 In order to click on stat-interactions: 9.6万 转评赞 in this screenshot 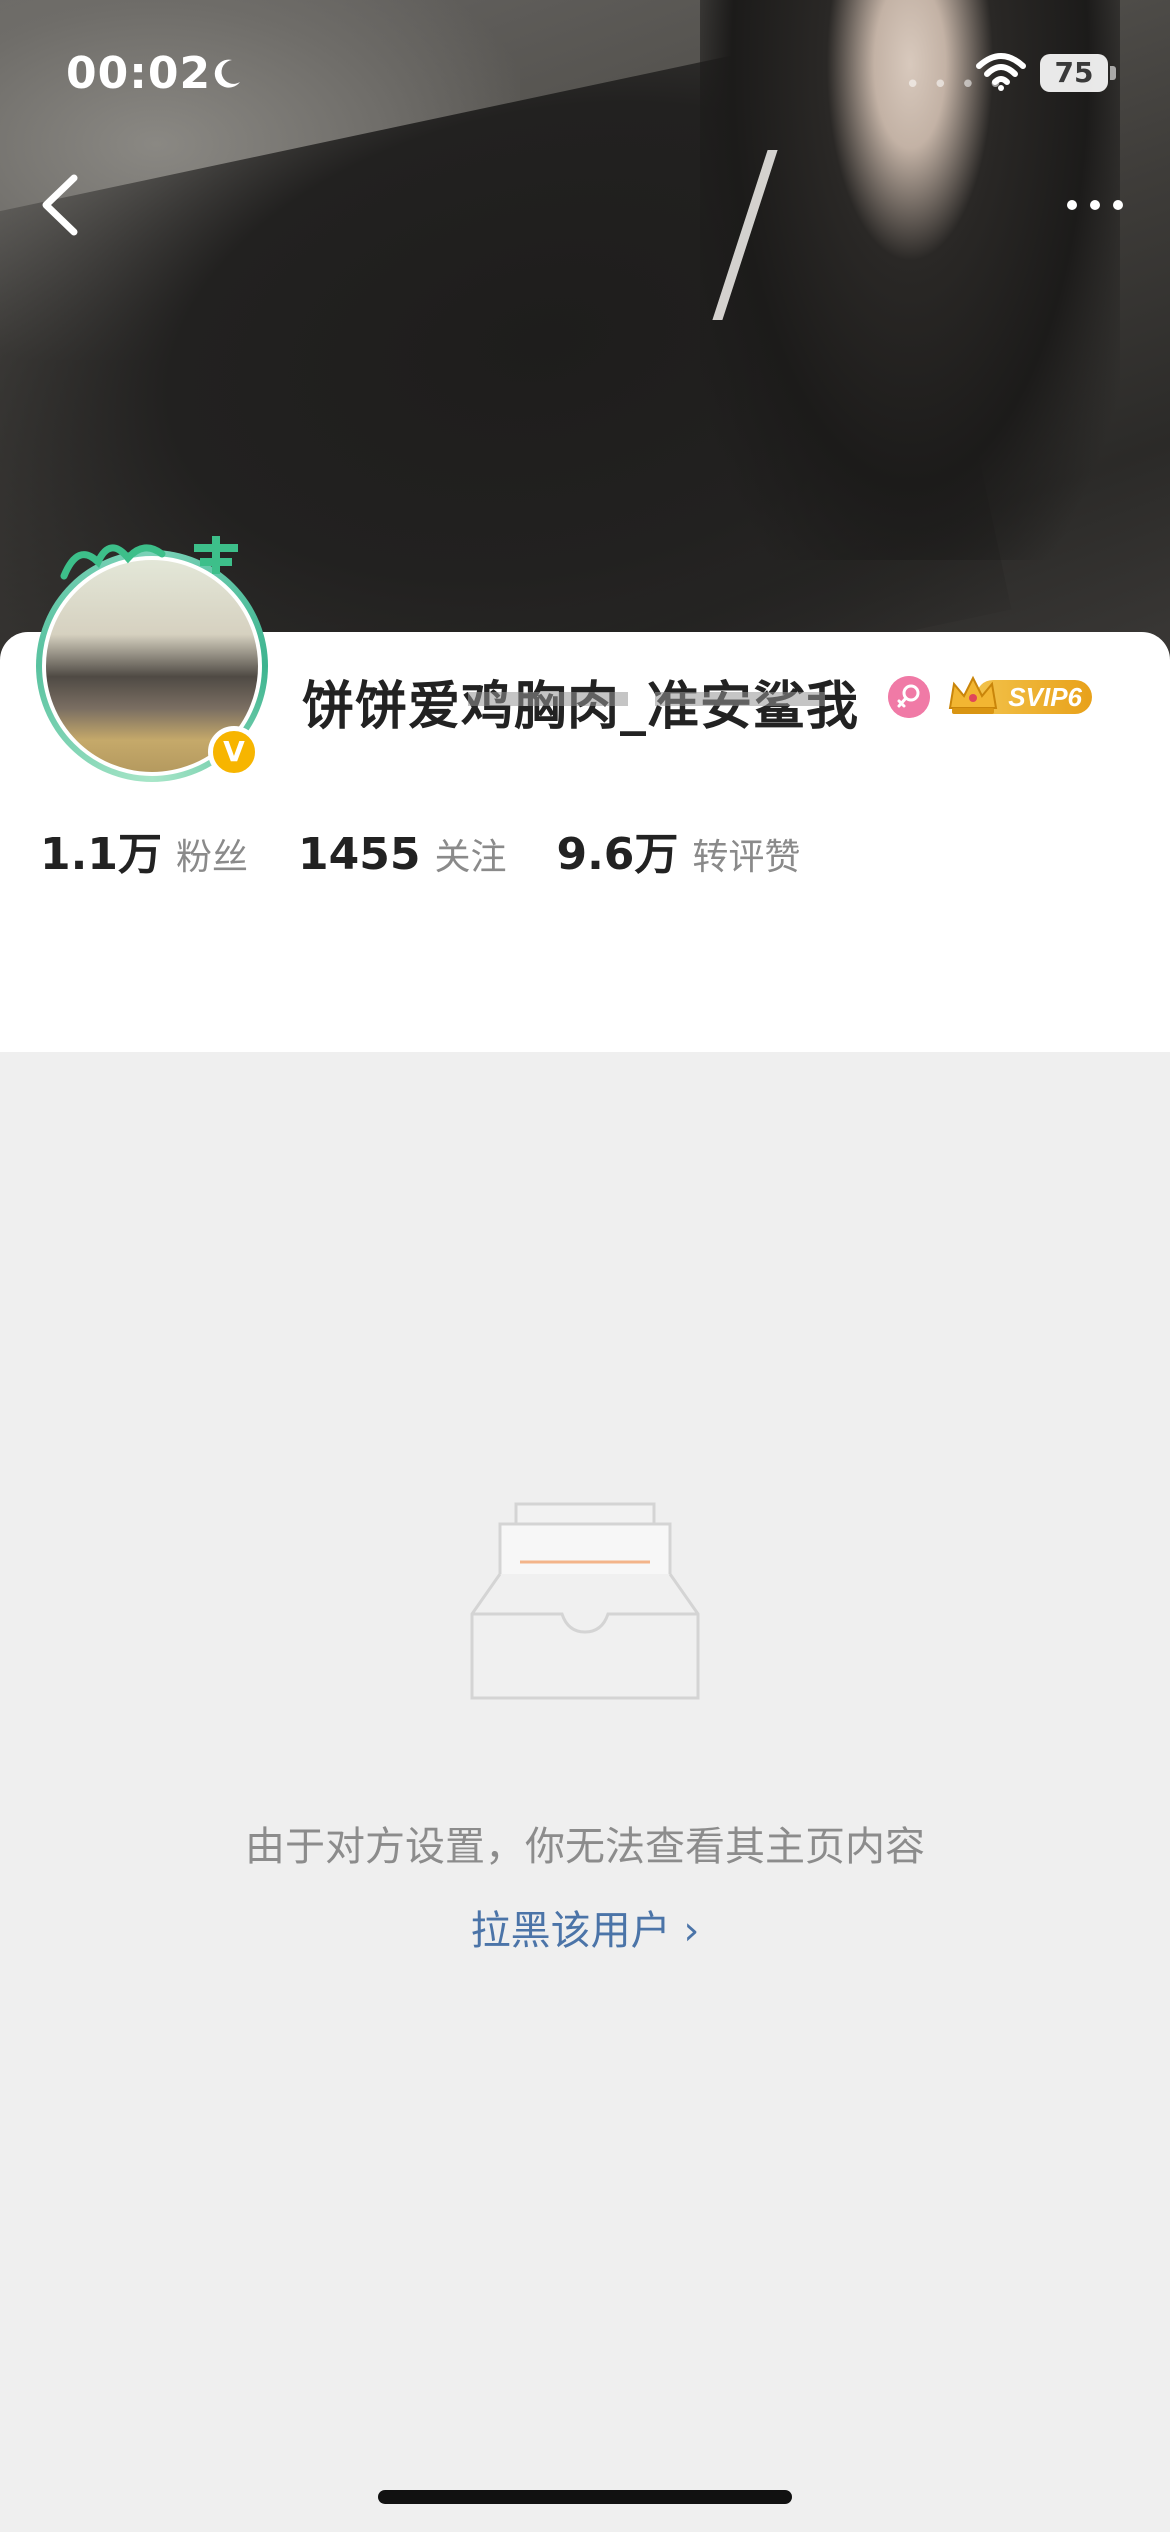, I will do `click(678, 850)`.